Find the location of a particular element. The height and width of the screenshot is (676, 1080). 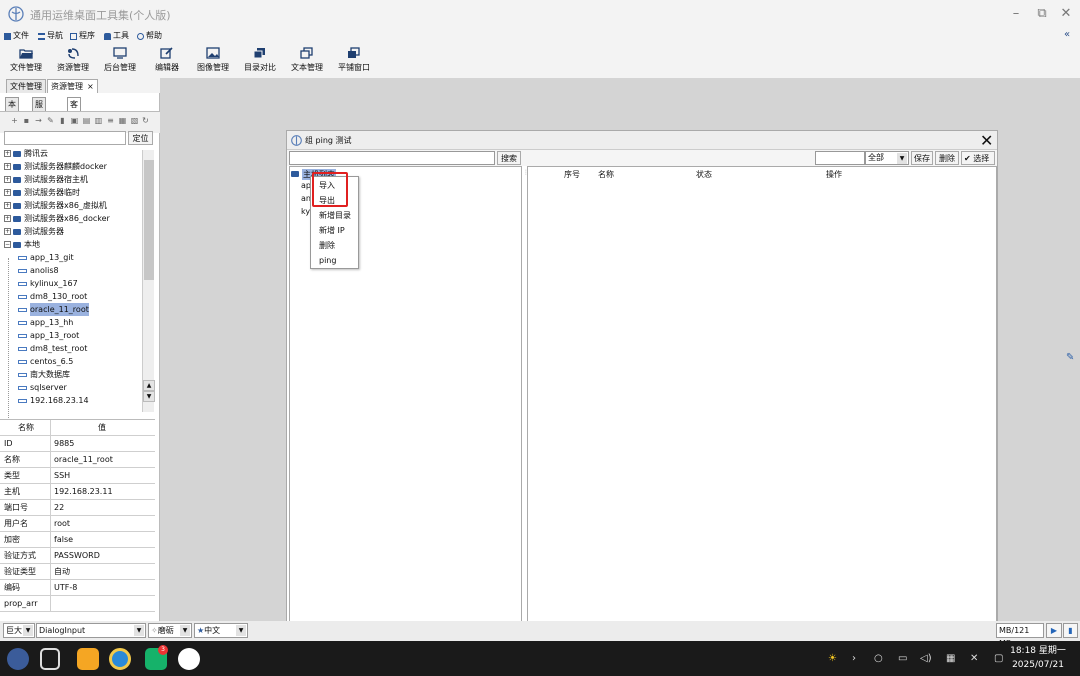

tree-node: app_13_git is located at coordinates (39, 257).